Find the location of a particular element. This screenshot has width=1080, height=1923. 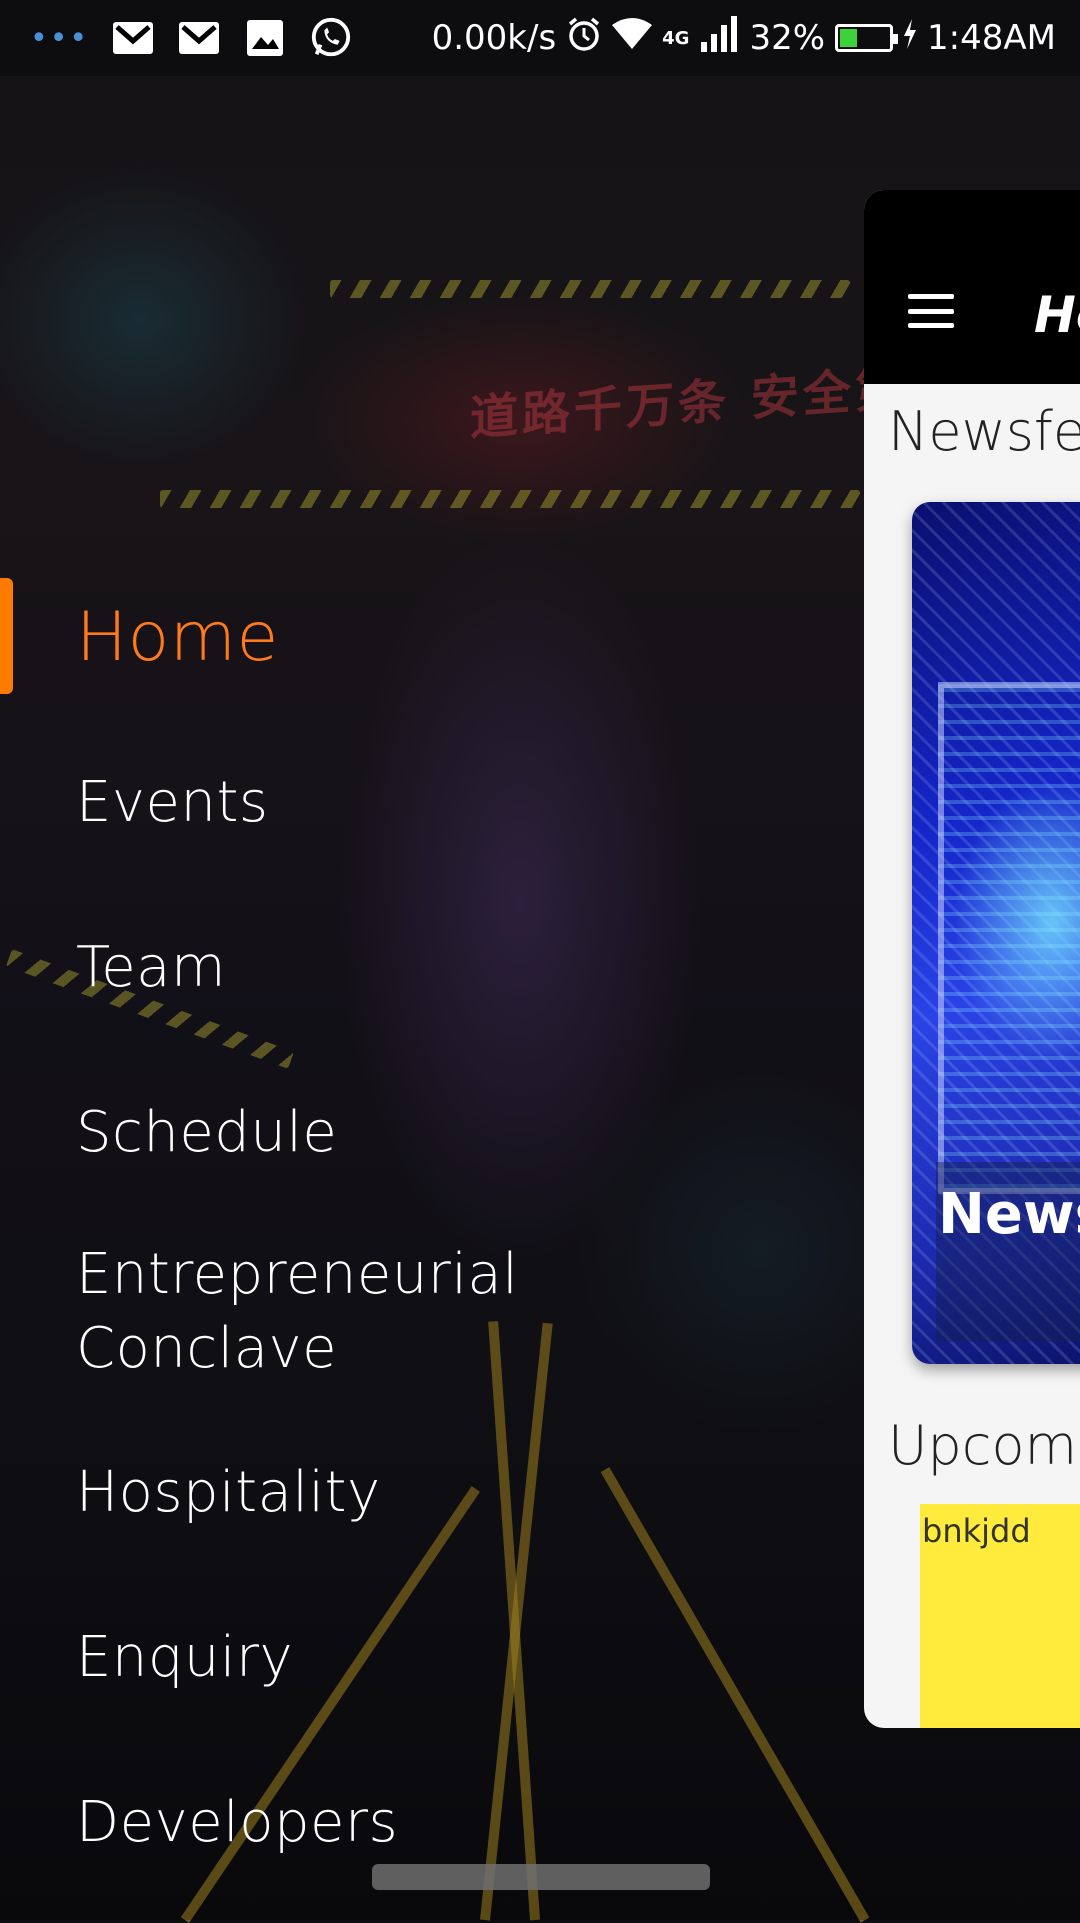

circuit-image is located at coordinates (1009, 938).